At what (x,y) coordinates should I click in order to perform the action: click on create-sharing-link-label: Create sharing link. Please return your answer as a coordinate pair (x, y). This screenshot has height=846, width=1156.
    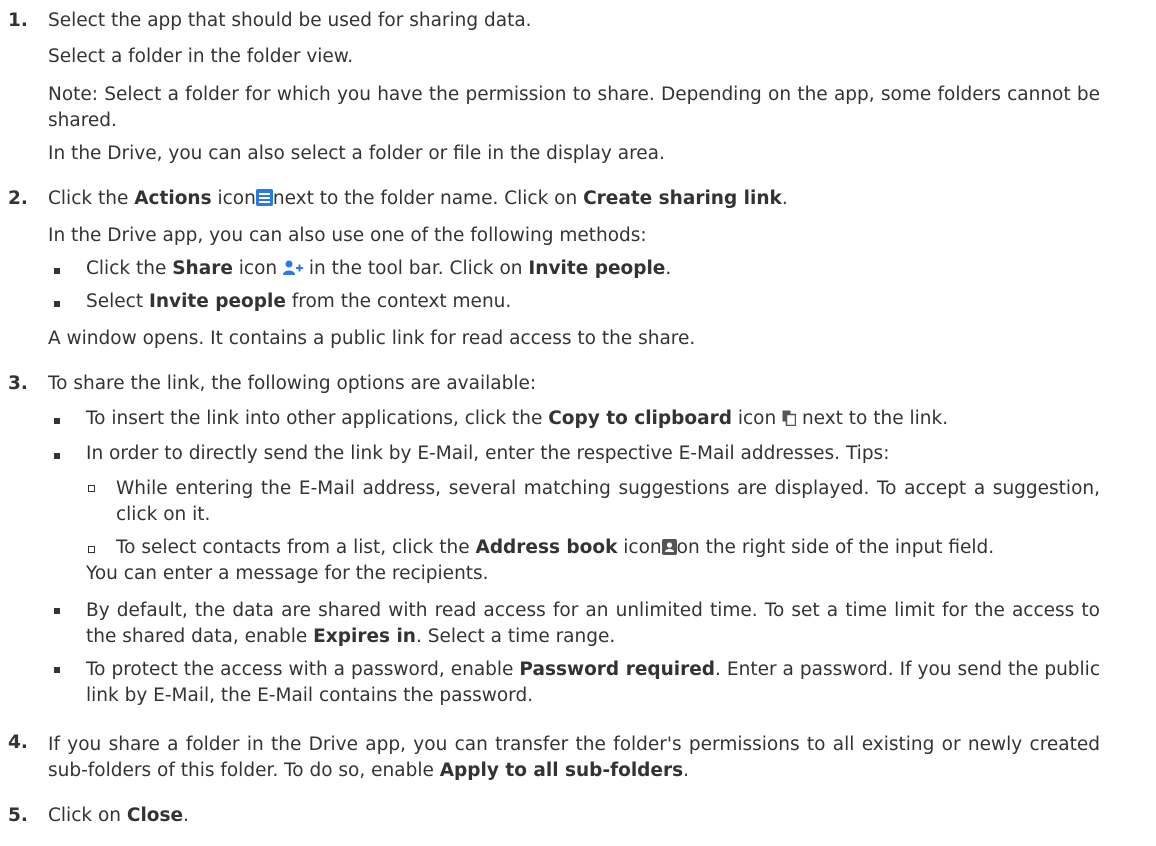
    Looking at the image, I should click on (682, 198).